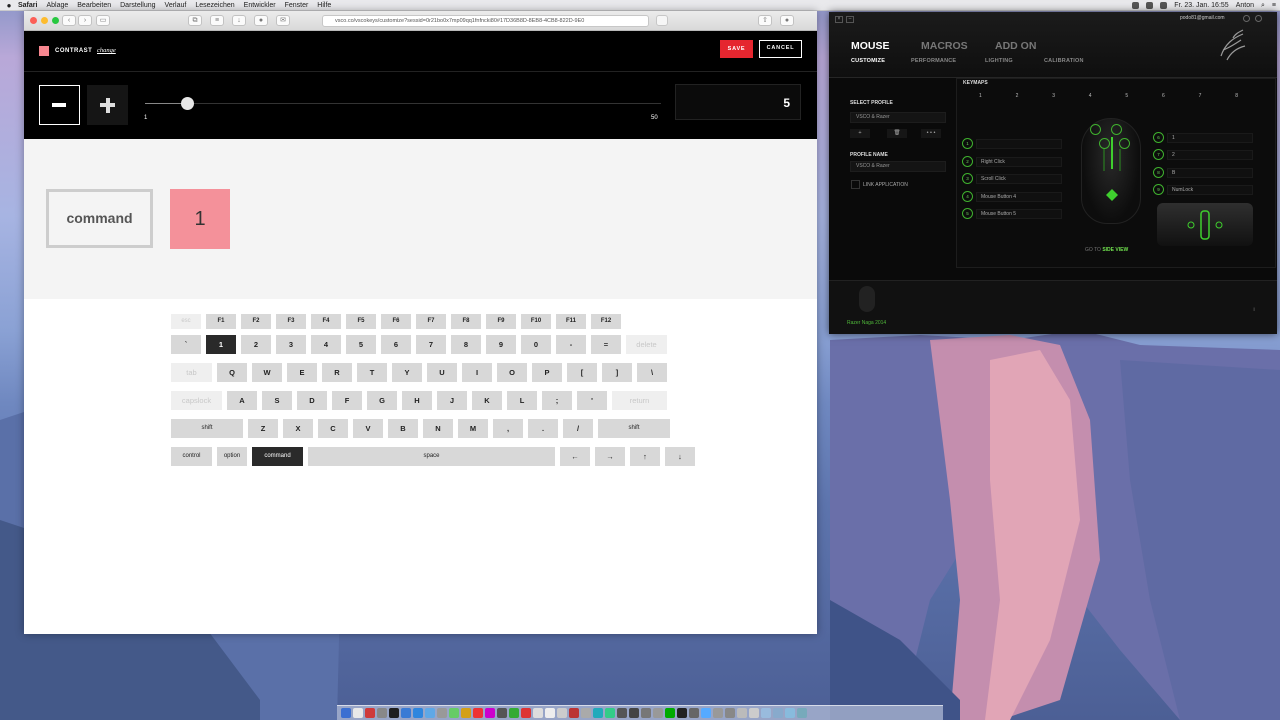  Describe the element at coordinates (980, 96) in the screenshot. I see `keymap-tab: 1` at that location.